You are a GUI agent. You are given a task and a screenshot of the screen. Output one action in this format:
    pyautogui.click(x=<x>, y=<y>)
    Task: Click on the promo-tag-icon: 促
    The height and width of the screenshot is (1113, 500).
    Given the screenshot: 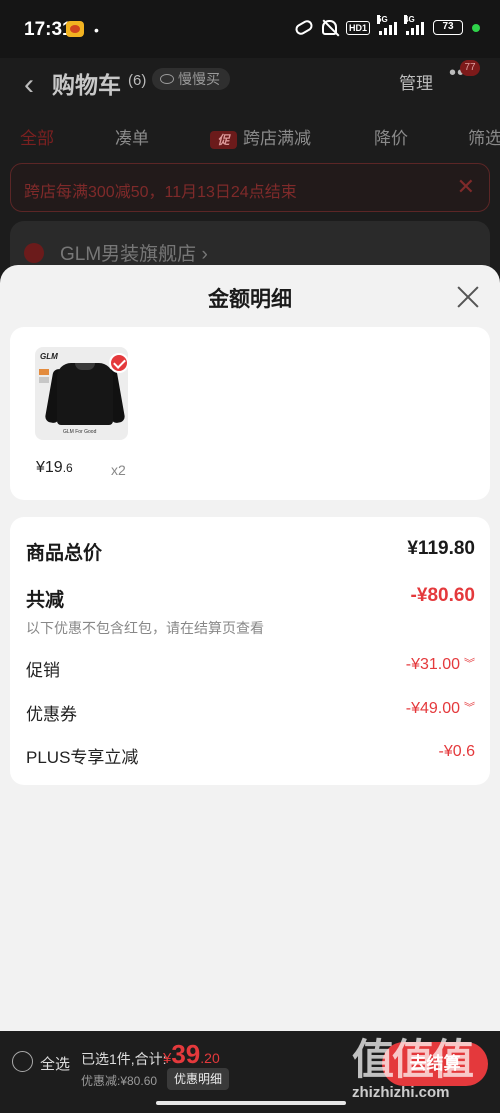 What is the action you would take?
    pyautogui.click(x=223, y=140)
    